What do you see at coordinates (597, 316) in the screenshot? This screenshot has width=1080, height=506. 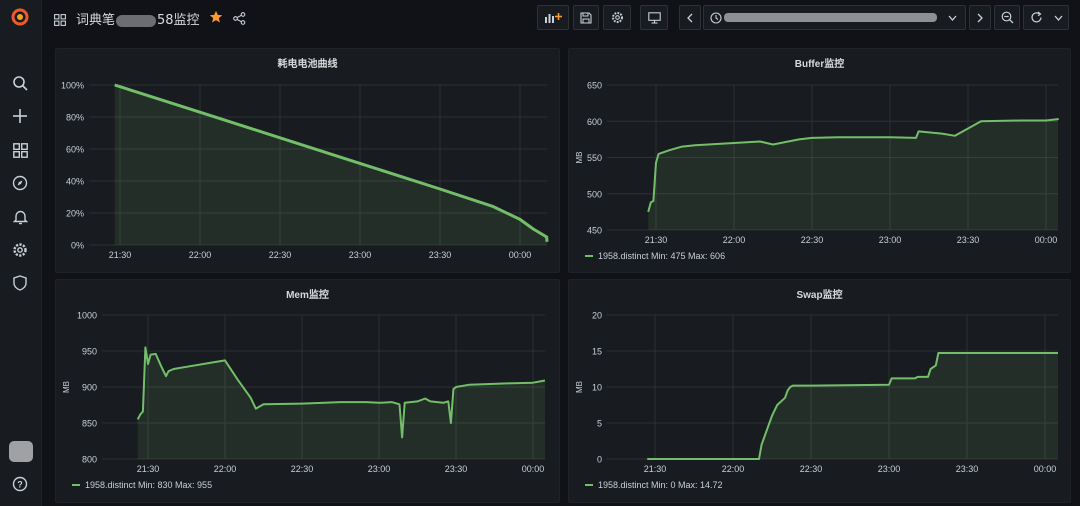 I see `y-tick-label: 20` at bounding box center [597, 316].